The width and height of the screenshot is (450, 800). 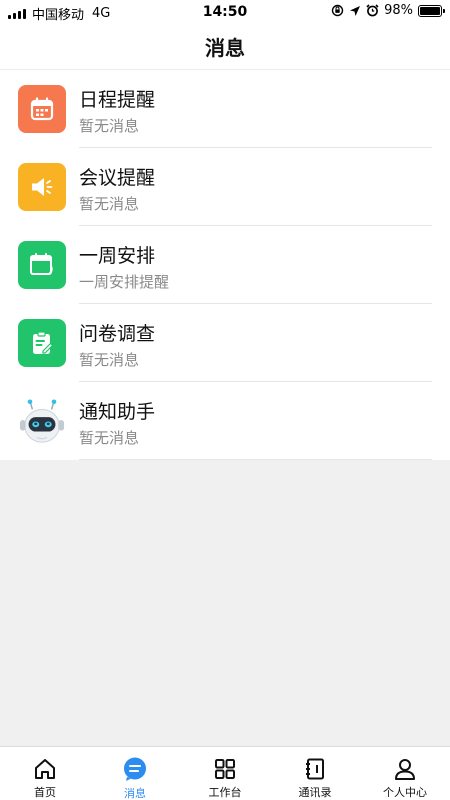 I want to click on message-title: 会议提醒, so click(x=117, y=178).